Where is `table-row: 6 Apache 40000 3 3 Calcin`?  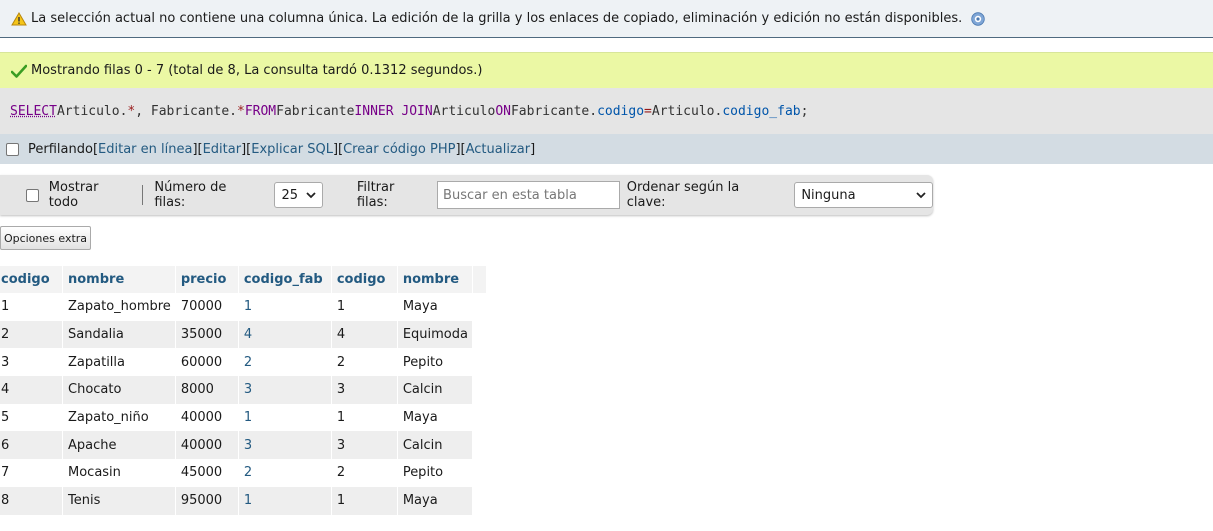
table-row: 6 Apache 40000 3 3 Calcin is located at coordinates (243, 445).